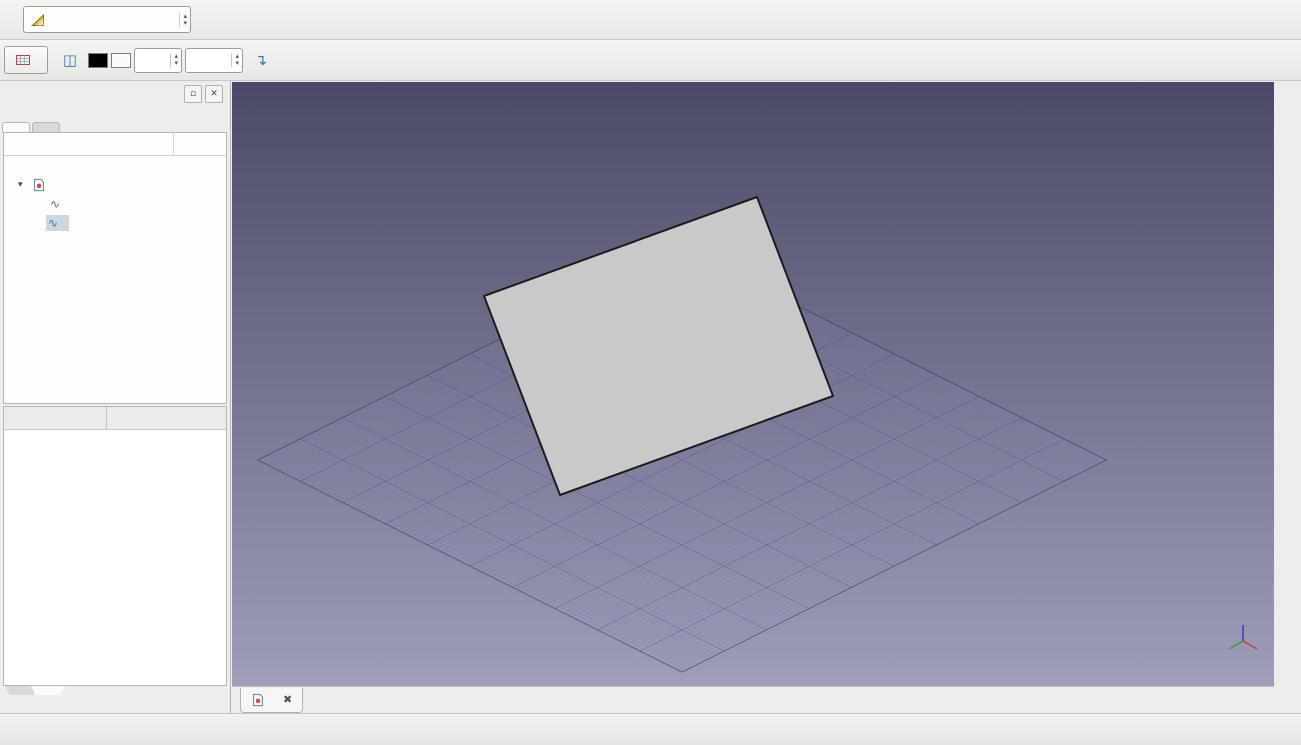 Image resolution: width=1301 pixels, height=745 pixels. What do you see at coordinates (115, 699) in the screenshot?
I see `property-bottom-tabs` at bounding box center [115, 699].